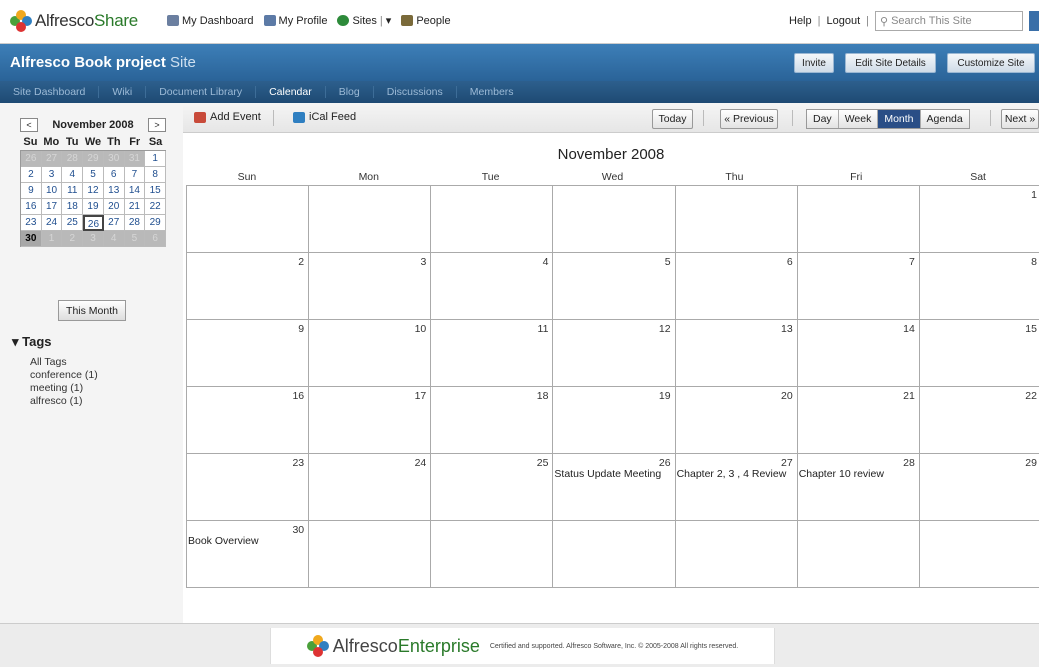  What do you see at coordinates (210, 21) in the screenshot?
I see `nav-my-dashboard: My Dashboard` at bounding box center [210, 21].